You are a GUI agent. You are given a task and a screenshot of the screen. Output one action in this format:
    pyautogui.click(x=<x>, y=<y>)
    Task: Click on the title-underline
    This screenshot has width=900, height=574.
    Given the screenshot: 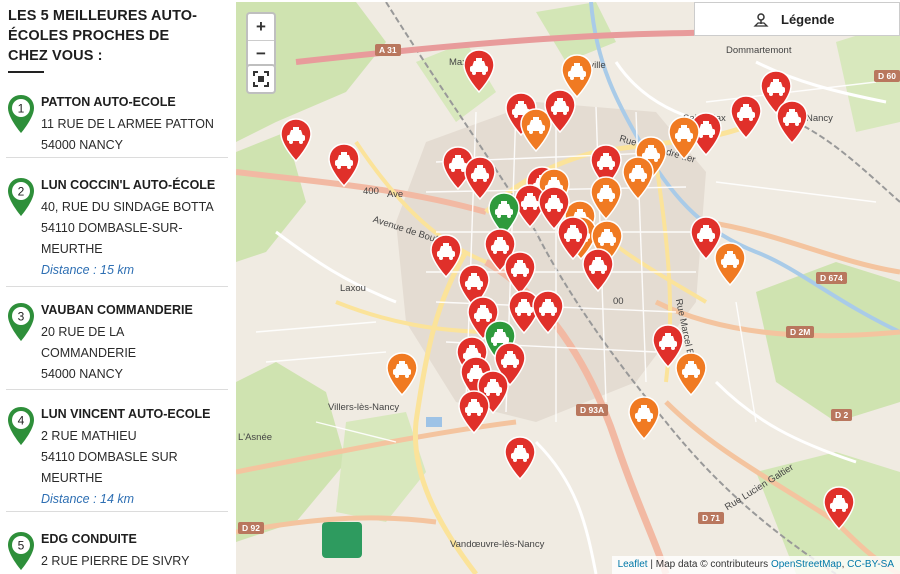 What is the action you would take?
    pyautogui.click(x=26, y=72)
    